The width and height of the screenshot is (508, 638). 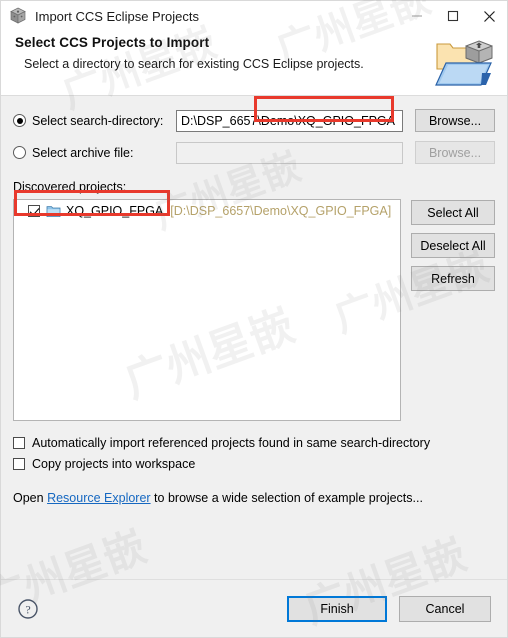 I want to click on maximize-button, so click(x=453, y=16).